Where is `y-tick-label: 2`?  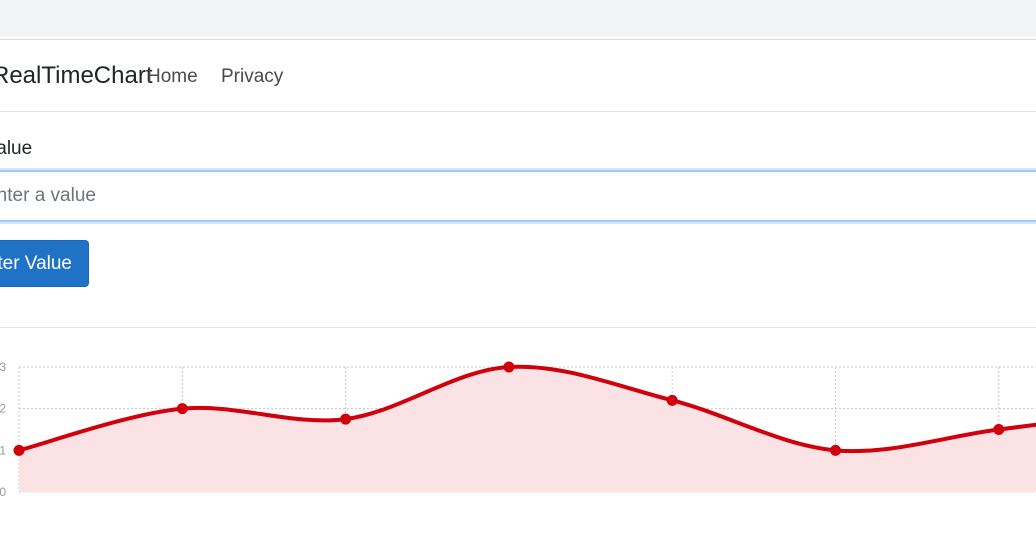
y-tick-label: 2 is located at coordinates (3, 409).